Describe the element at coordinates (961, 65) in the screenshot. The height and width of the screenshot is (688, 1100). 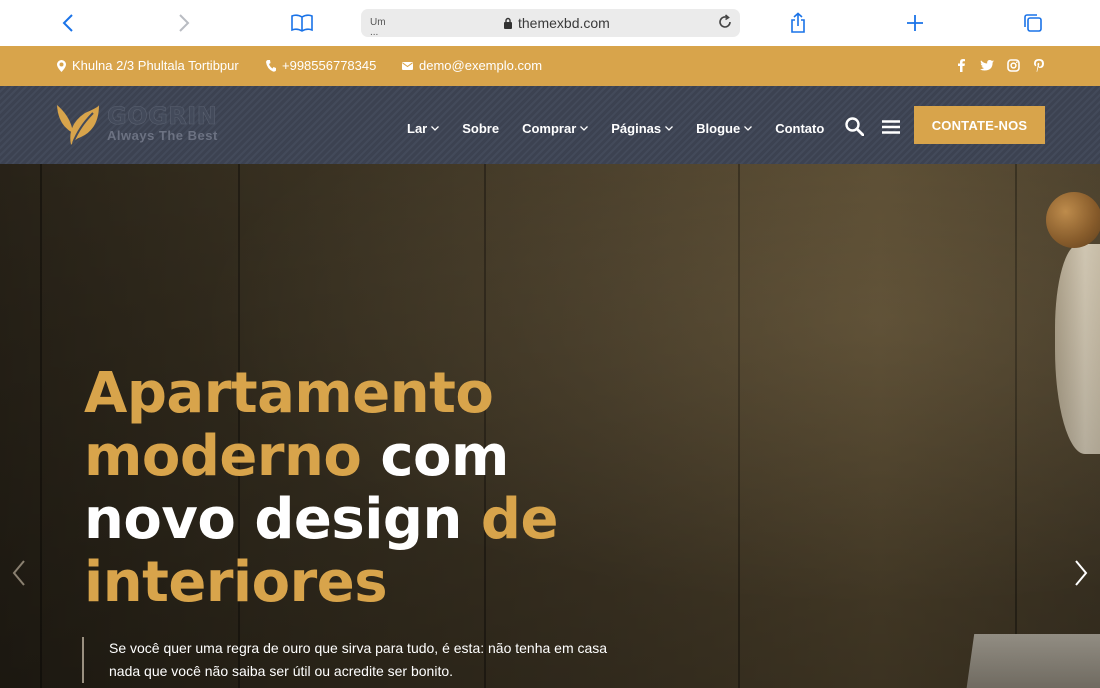
I see `facebook-icon` at that location.